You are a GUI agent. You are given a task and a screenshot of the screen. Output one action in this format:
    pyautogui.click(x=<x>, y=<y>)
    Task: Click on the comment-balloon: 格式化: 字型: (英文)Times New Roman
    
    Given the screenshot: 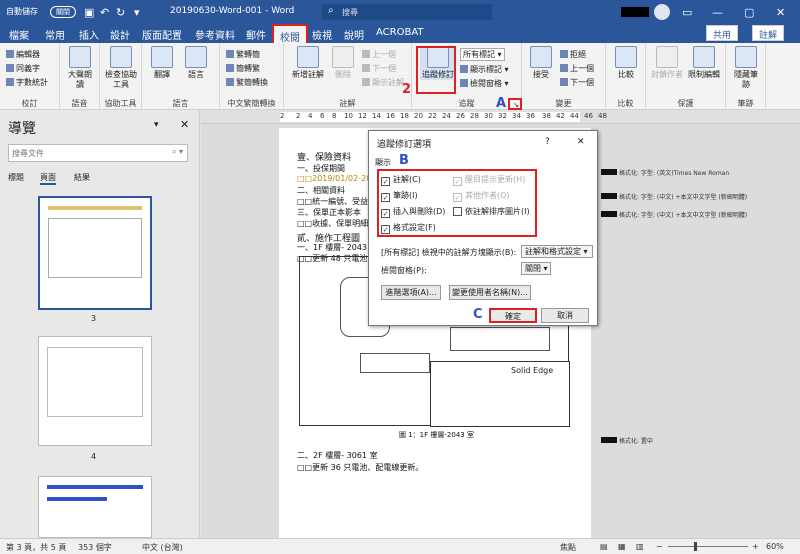 What is the action you would take?
    pyautogui.click(x=665, y=172)
    